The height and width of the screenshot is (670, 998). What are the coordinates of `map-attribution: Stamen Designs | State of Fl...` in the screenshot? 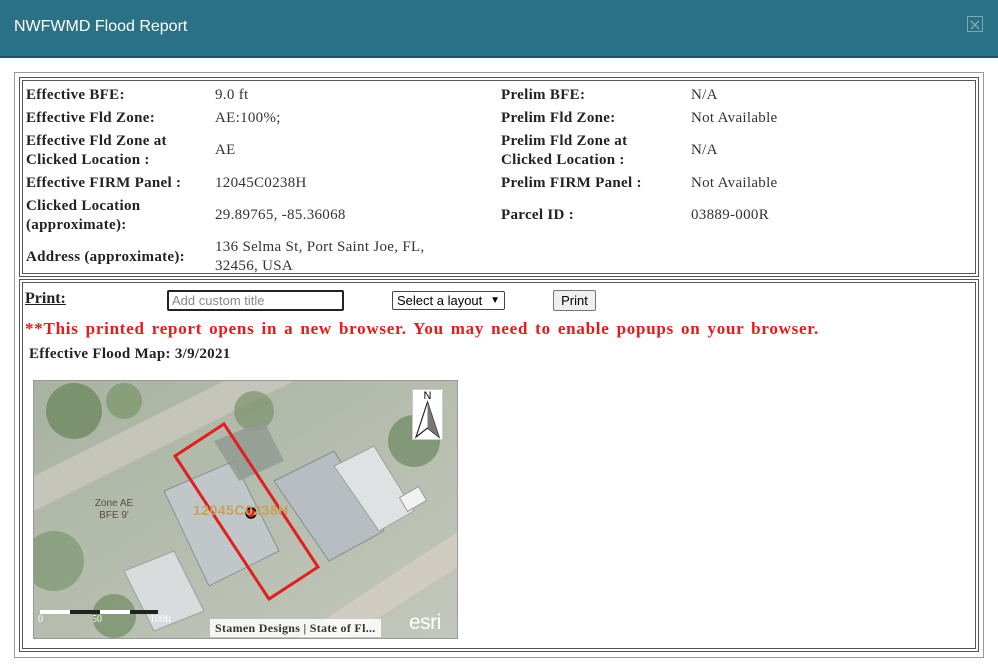 It's located at (295, 628).